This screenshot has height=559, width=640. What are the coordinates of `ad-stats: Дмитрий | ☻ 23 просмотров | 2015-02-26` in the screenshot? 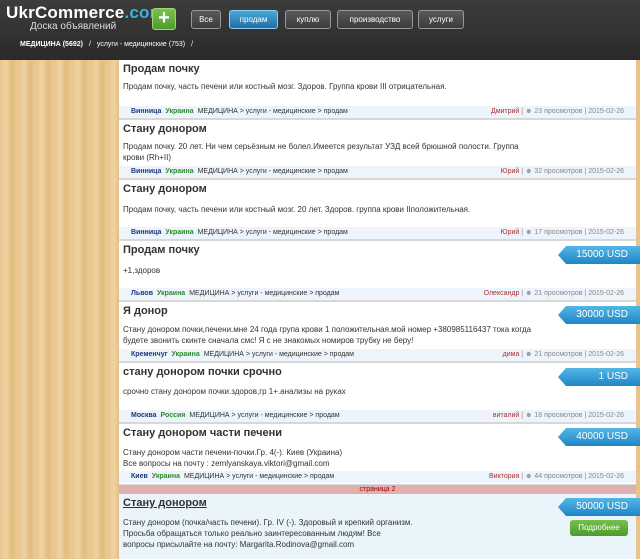 It's located at (557, 111).